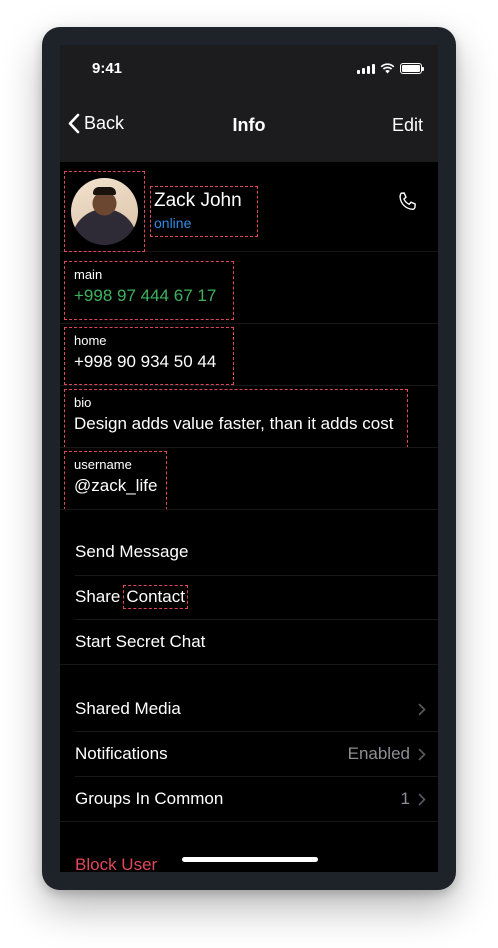  Describe the element at coordinates (249, 552) in the screenshot. I see `send-message-button: Send Message` at that location.